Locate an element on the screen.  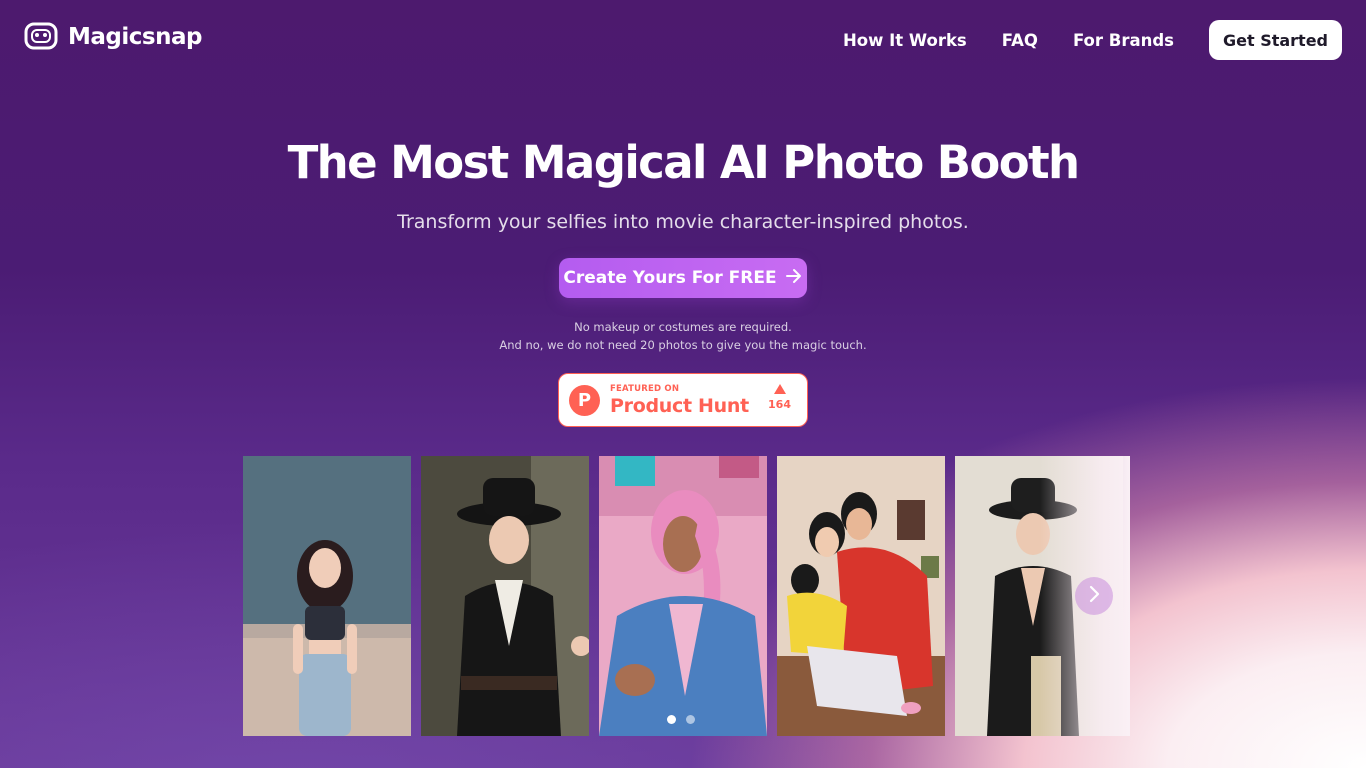
nav-how-it-works: How It Works is located at coordinates (905, 40).